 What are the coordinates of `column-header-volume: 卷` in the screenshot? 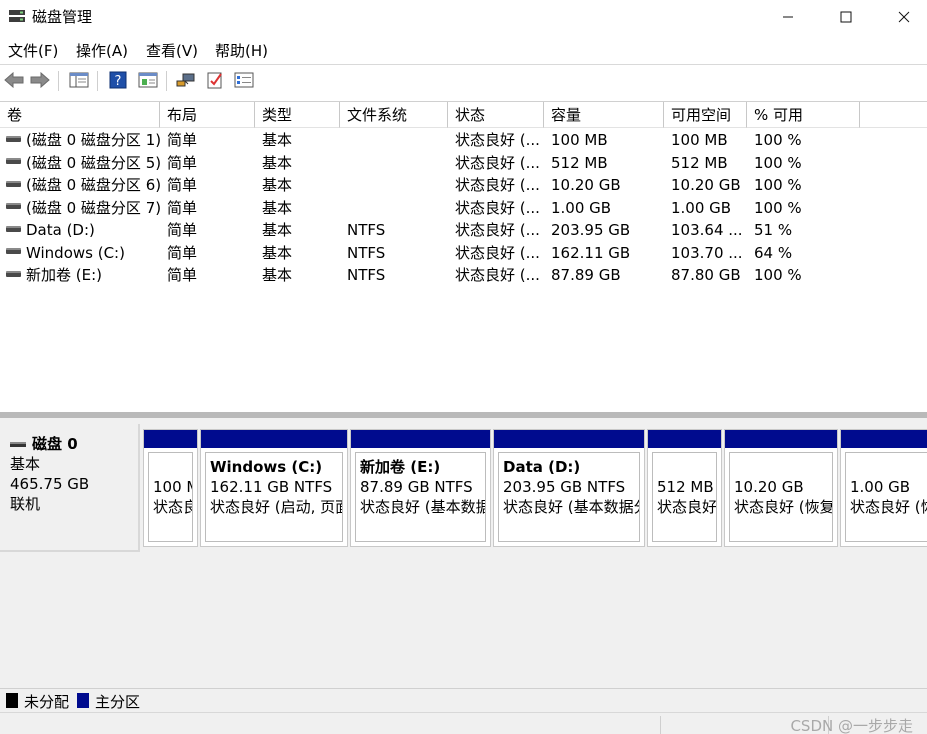 It's located at (80, 115).